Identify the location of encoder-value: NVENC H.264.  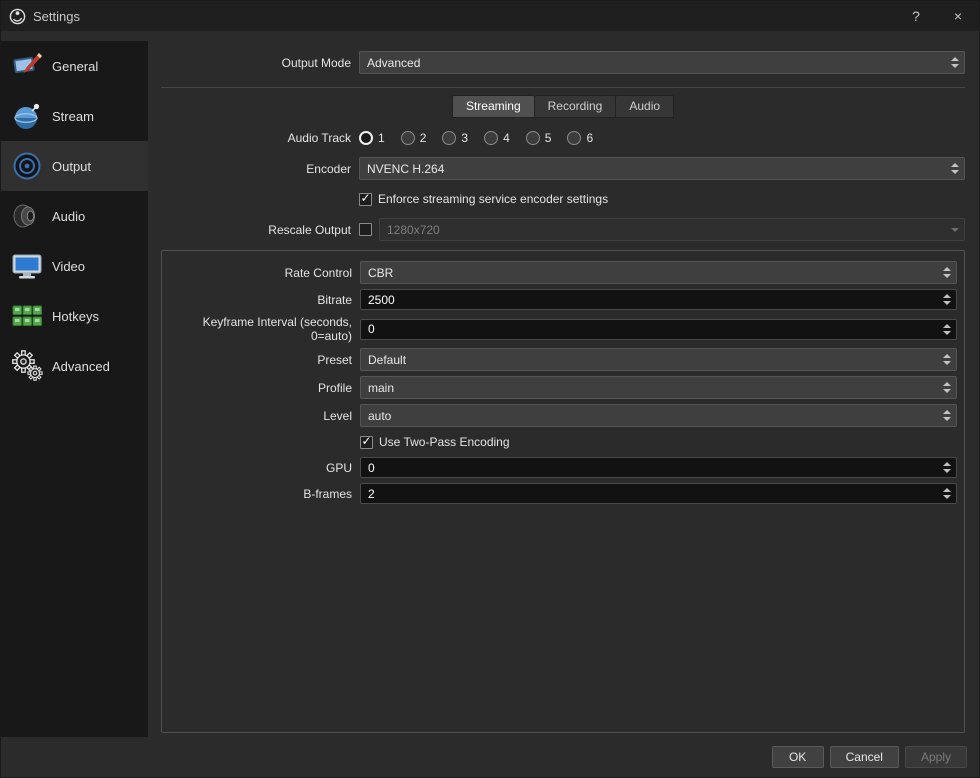
(406, 168).